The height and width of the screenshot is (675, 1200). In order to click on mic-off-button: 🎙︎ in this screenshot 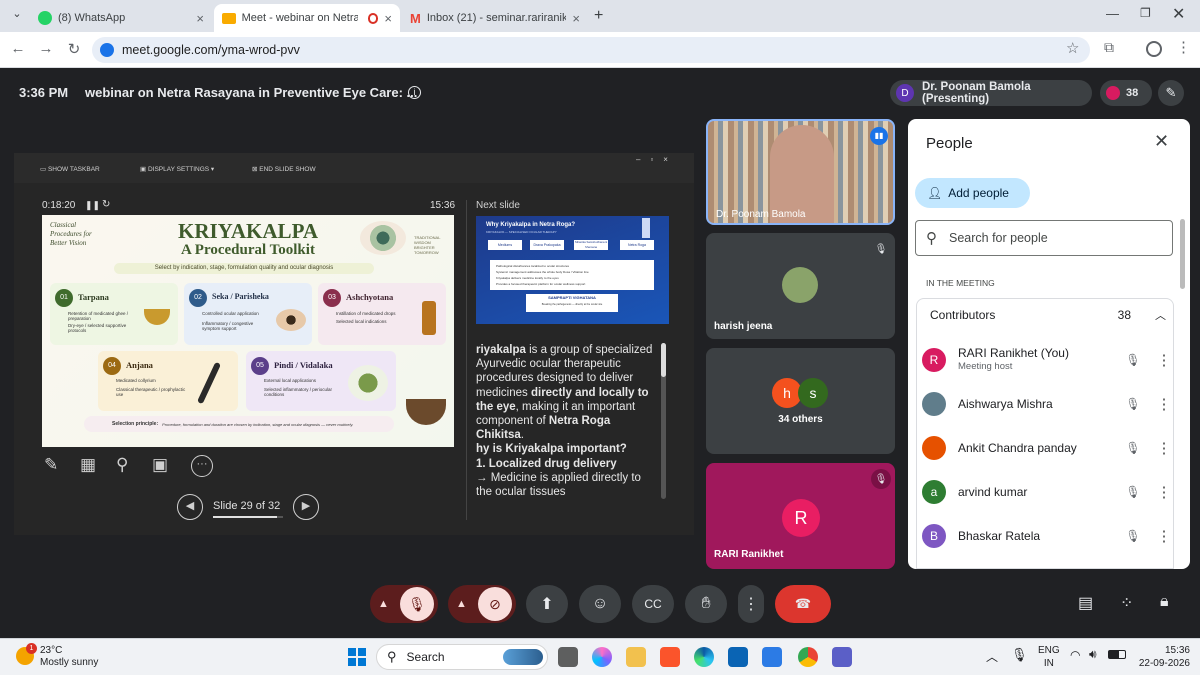, I will do `click(417, 604)`.